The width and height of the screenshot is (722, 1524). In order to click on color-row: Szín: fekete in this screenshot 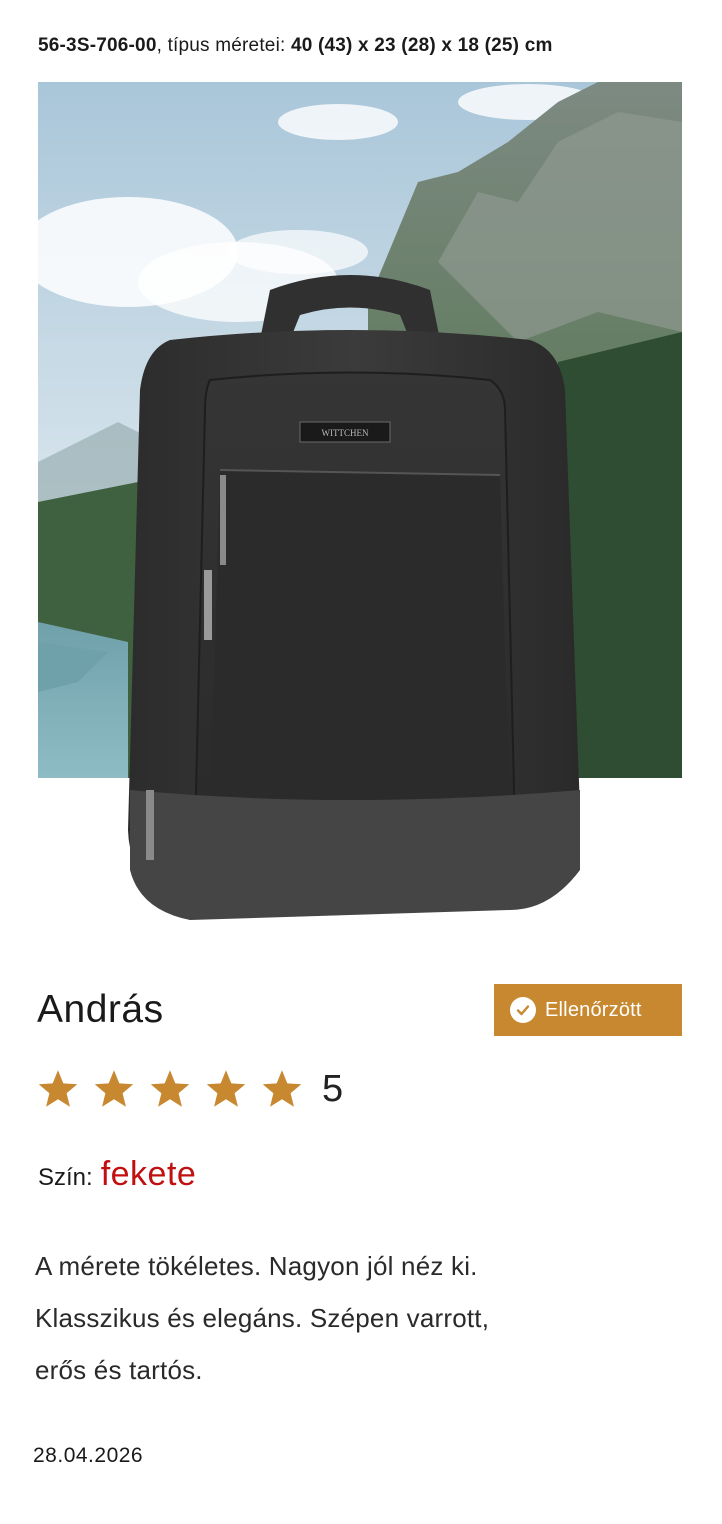, I will do `click(117, 1174)`.